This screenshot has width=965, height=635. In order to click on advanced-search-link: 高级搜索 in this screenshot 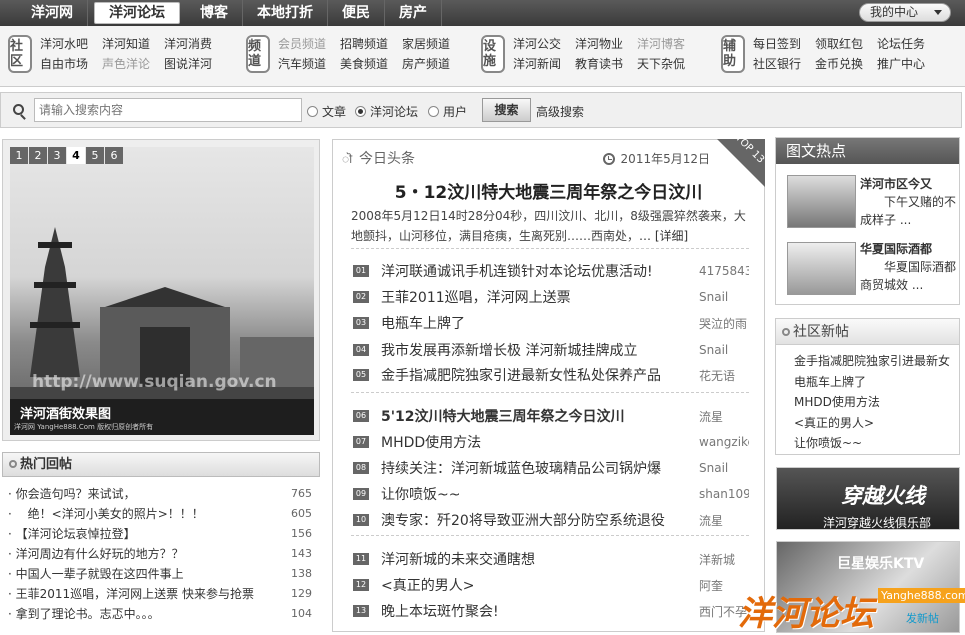, I will do `click(560, 111)`.